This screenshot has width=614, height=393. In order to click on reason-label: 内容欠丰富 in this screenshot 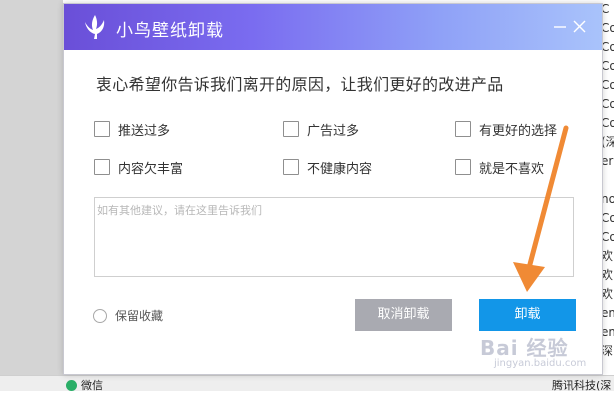, I will do `click(151, 169)`.